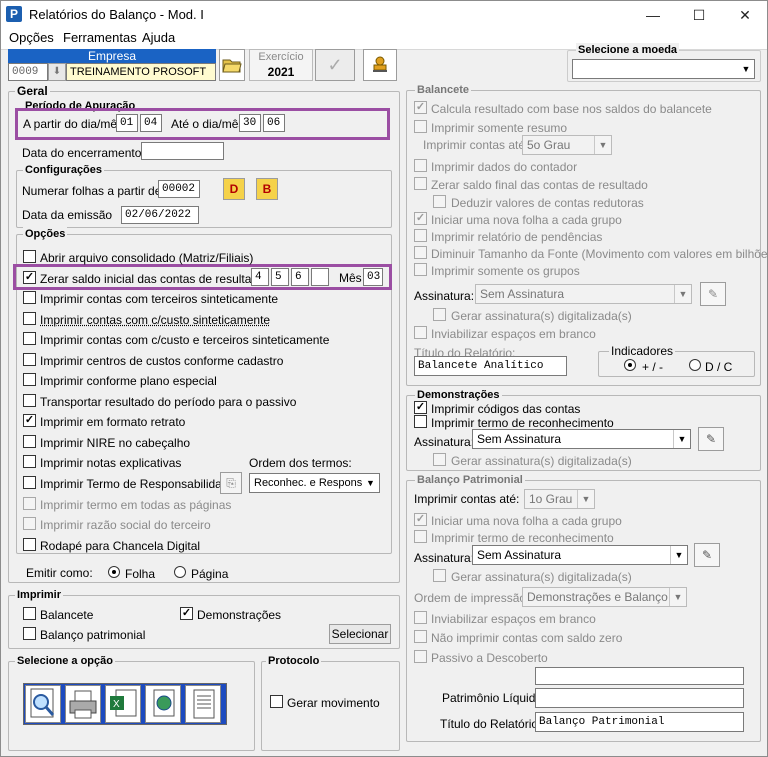  What do you see at coordinates (57, 72) in the screenshot?
I see `empresa-lookup-button: ⬇` at bounding box center [57, 72].